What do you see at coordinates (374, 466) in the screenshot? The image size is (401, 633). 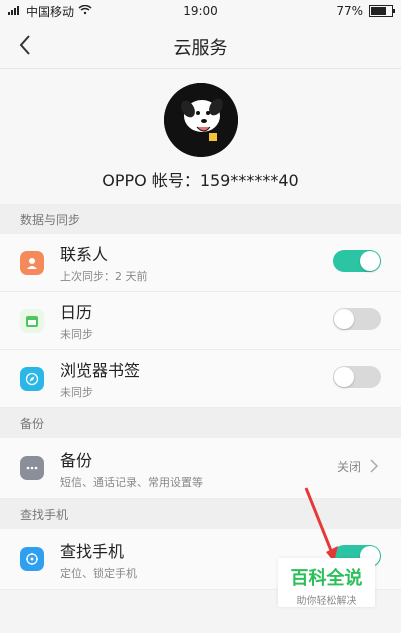 I see `chevron-right-icon` at bounding box center [374, 466].